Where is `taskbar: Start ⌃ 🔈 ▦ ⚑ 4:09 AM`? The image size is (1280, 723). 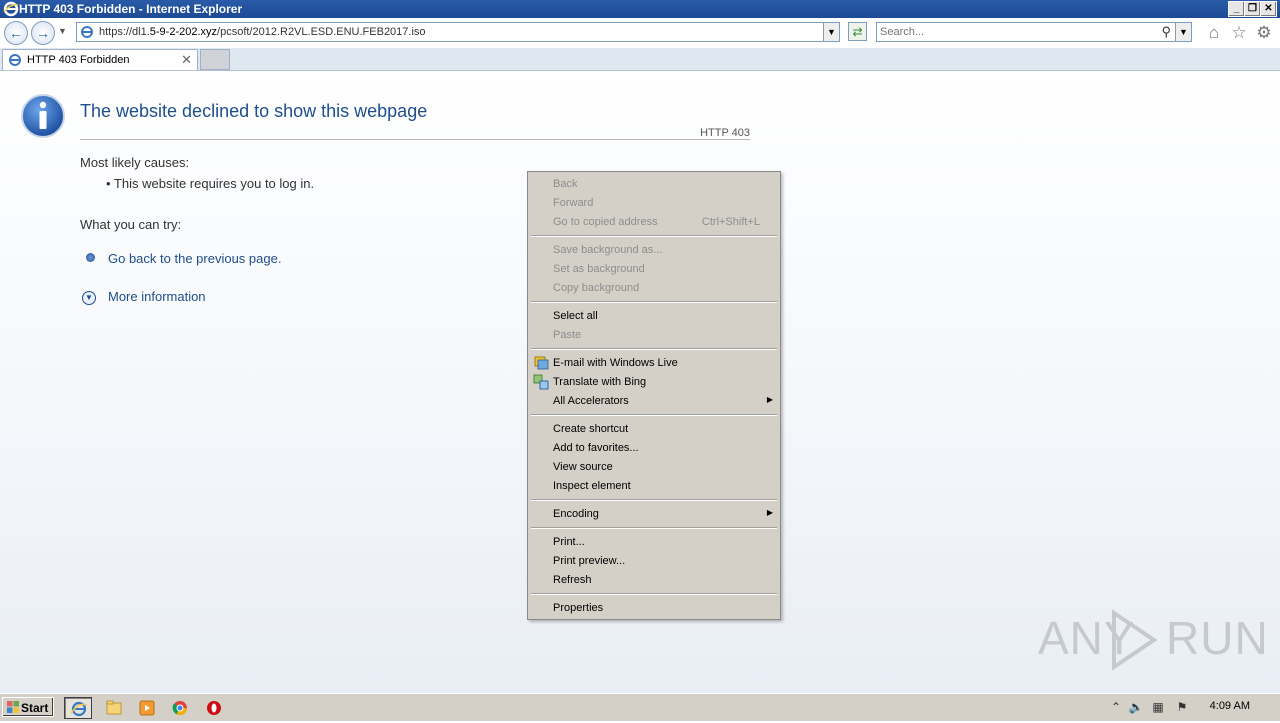 taskbar: Start ⌃ 🔈 ▦ ⚑ 4:09 AM is located at coordinates (640, 707).